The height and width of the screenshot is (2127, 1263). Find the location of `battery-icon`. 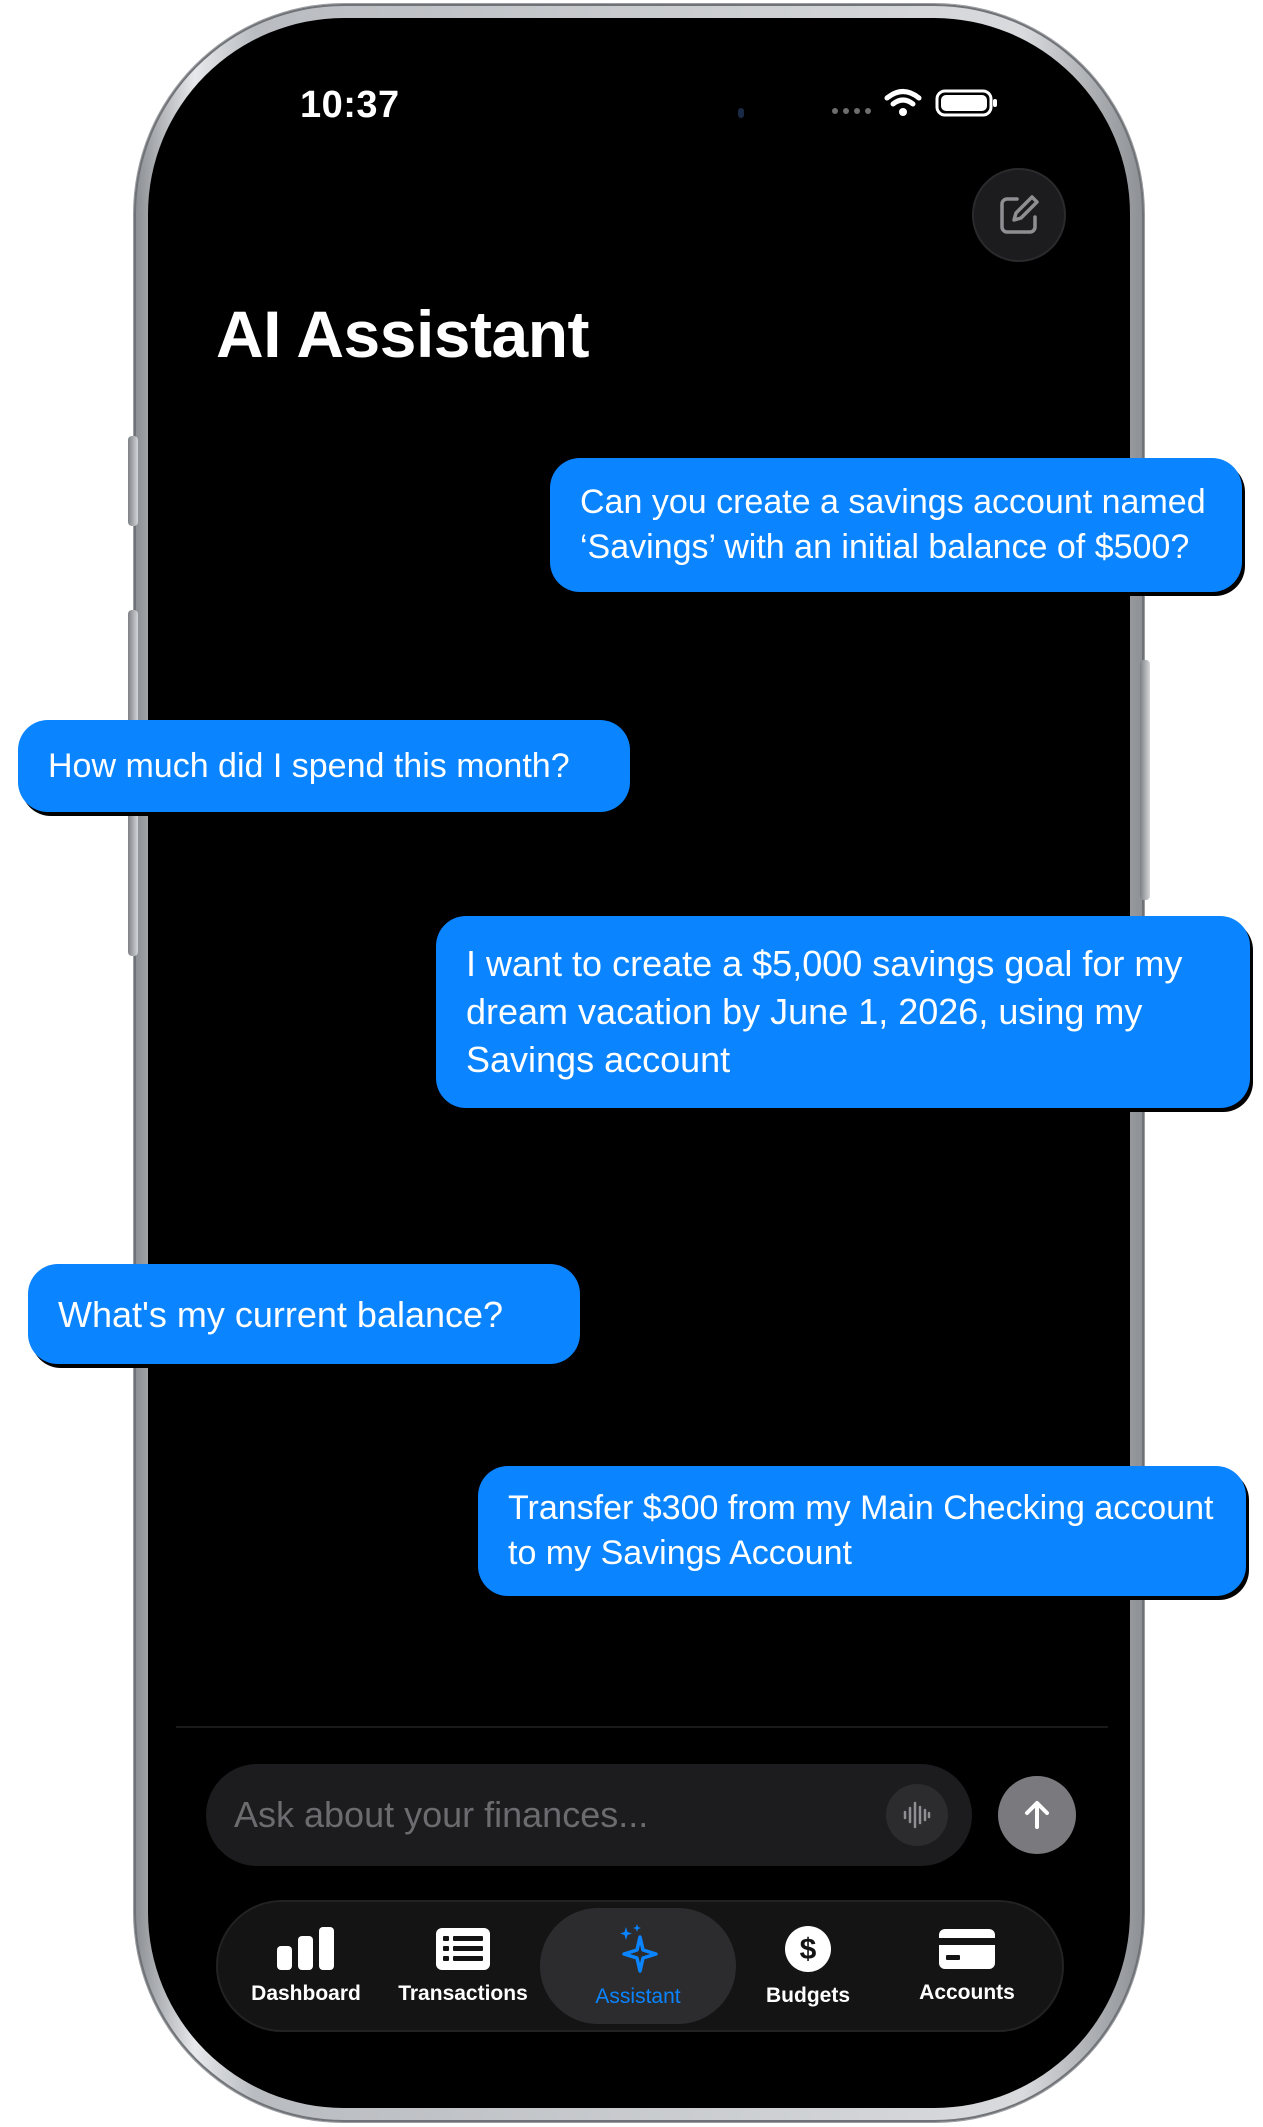

battery-icon is located at coordinates (966, 103).